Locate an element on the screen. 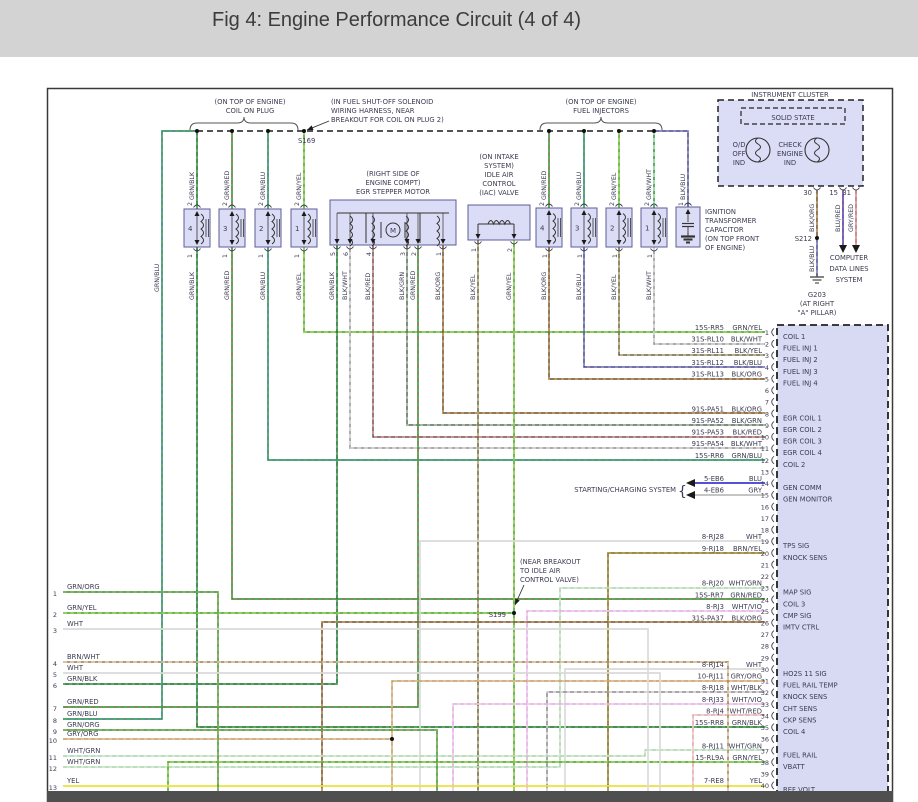  pcm-function-label: COIL 3 is located at coordinates (794, 604).